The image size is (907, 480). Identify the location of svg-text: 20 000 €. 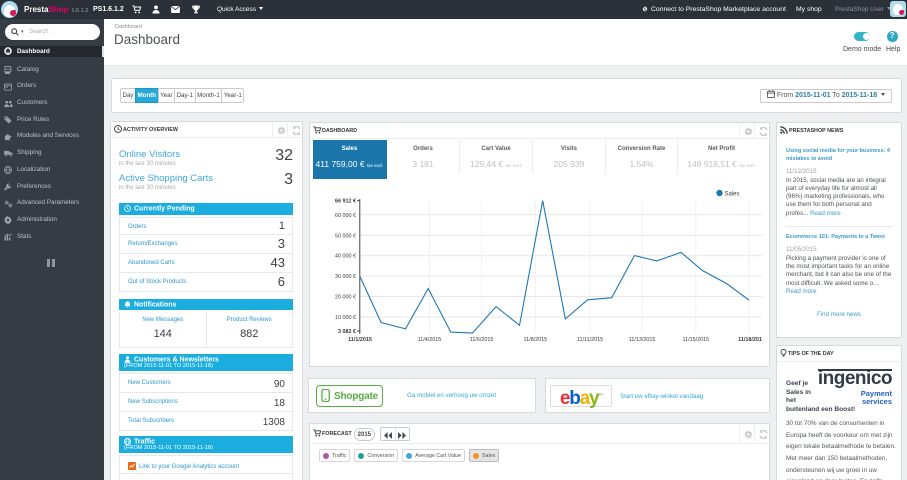
(345, 298).